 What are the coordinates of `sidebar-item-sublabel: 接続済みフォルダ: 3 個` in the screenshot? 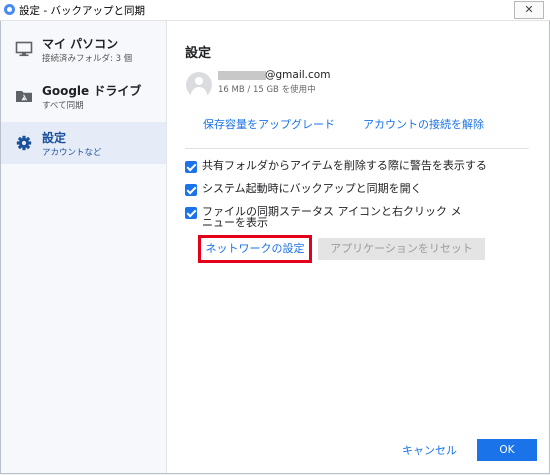 It's located at (87, 59).